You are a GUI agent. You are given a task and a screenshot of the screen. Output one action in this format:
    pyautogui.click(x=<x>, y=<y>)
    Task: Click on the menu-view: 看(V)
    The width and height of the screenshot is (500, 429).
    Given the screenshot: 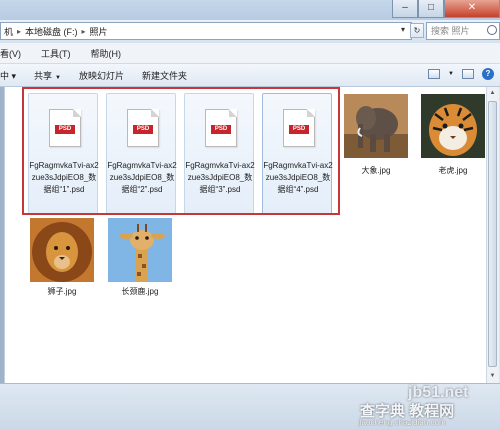 What is the action you would take?
    pyautogui.click(x=15, y=53)
    